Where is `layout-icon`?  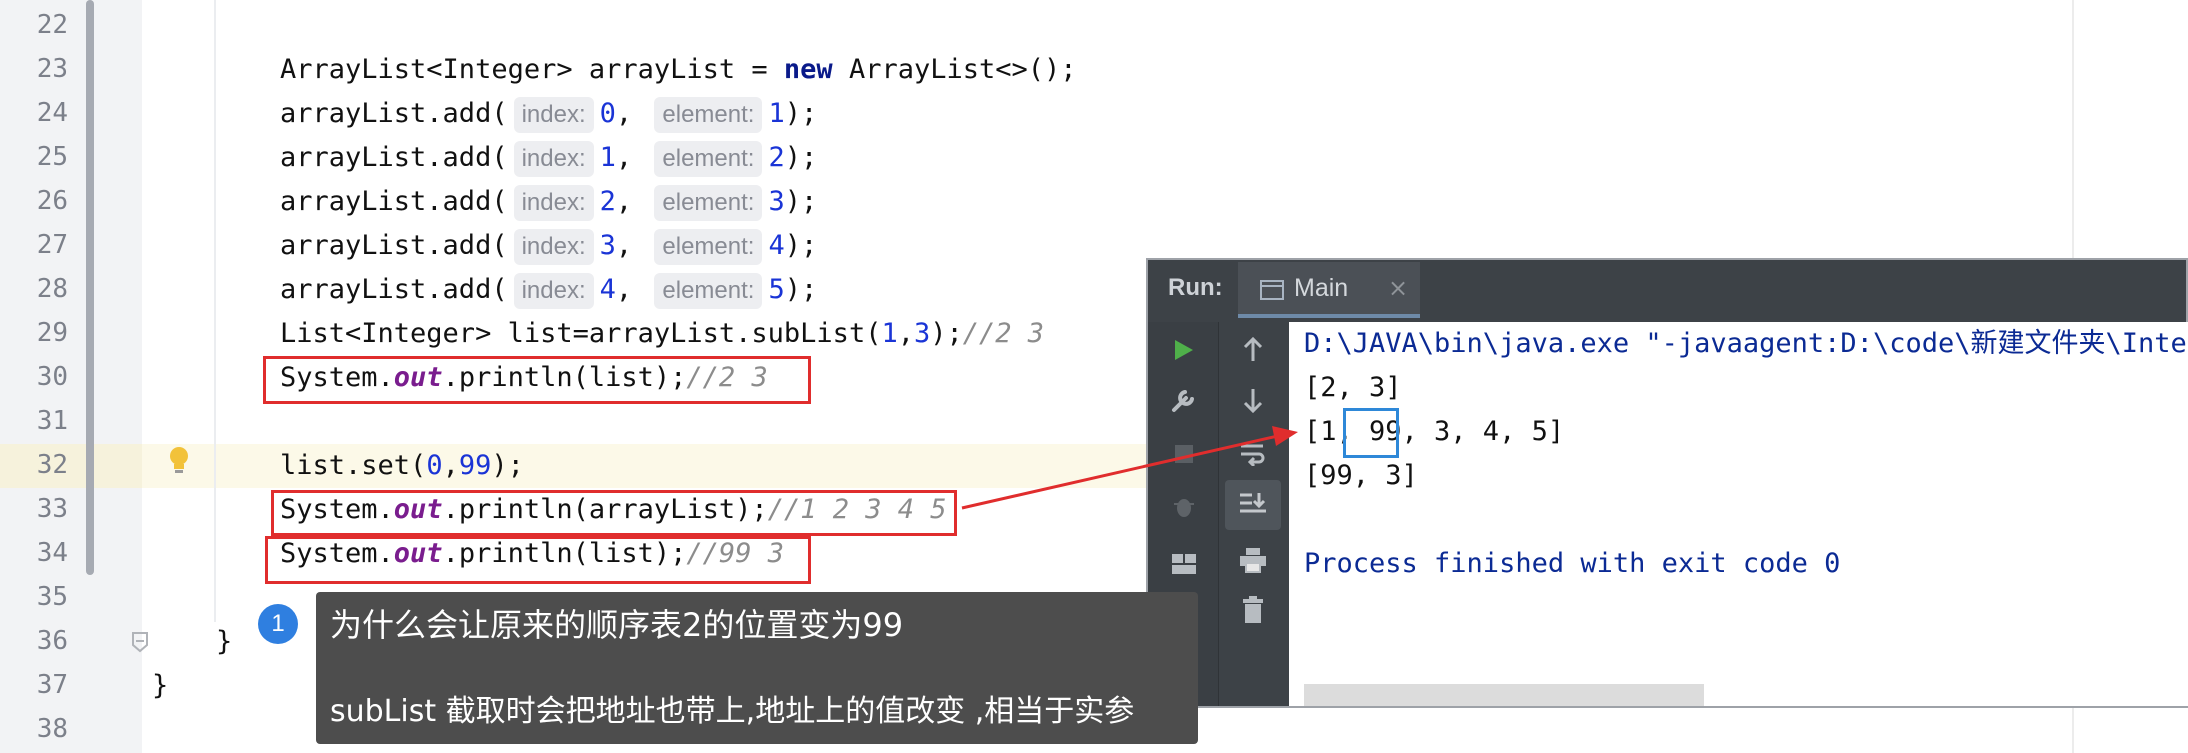
layout-icon is located at coordinates (1184, 564).